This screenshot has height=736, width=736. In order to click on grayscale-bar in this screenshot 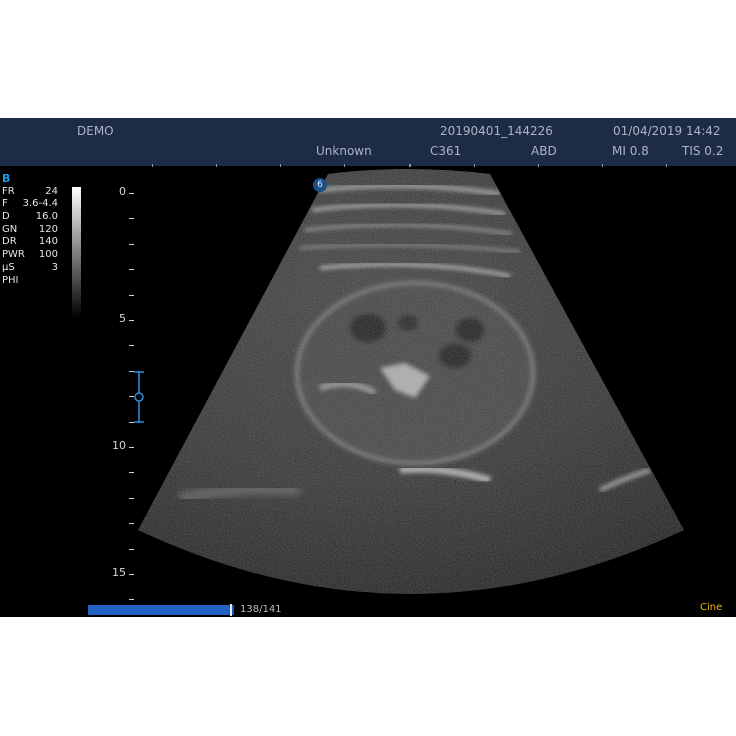, I will do `click(76, 252)`.